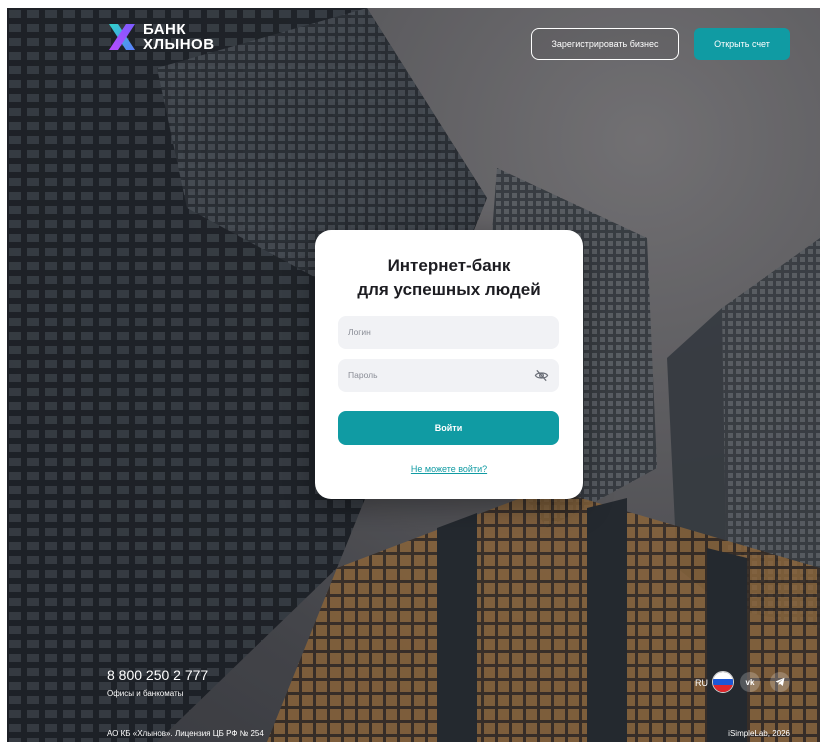 Image resolution: width=828 pixels, height=742 pixels. I want to click on telegram-icon, so click(780, 682).